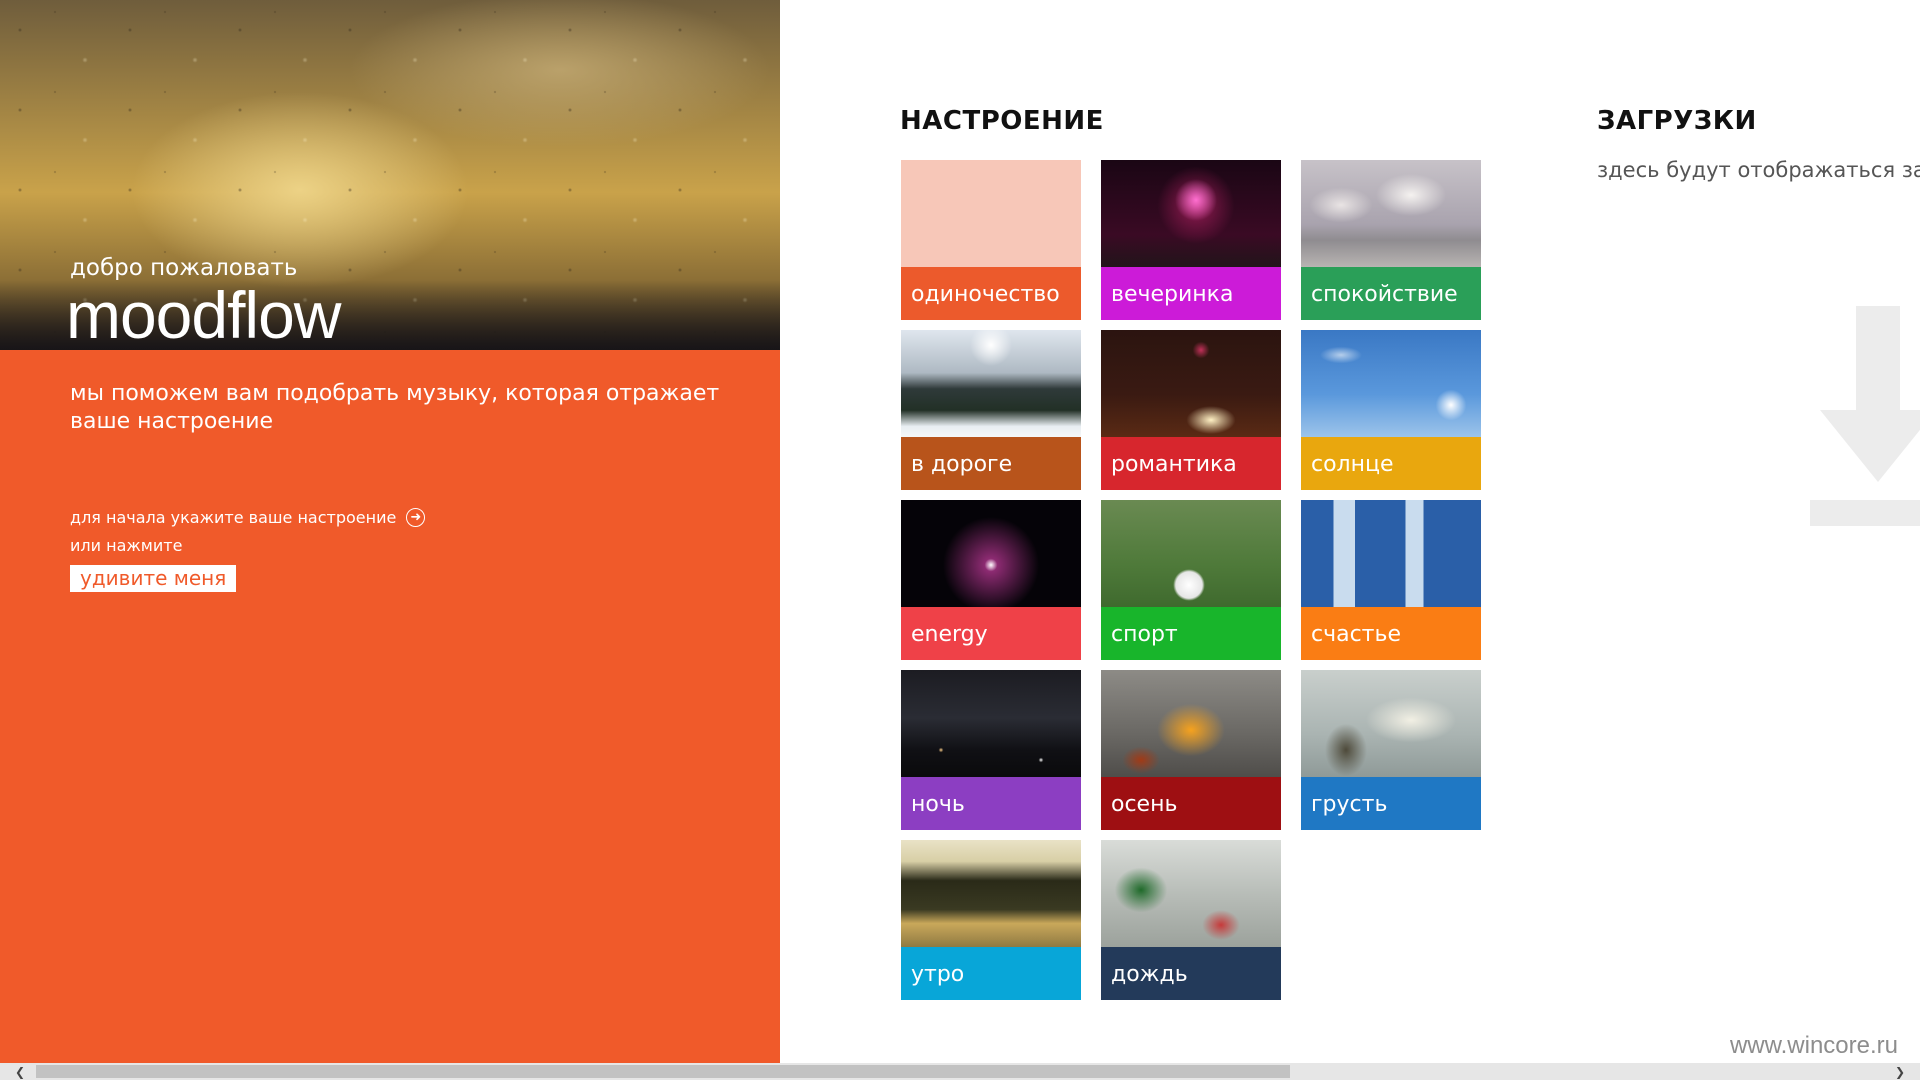 This screenshot has height=1080, width=1920. Describe the element at coordinates (1677, 121) in the screenshot. I see `downloads-section-title: ЗАГРУЗКИ` at that location.